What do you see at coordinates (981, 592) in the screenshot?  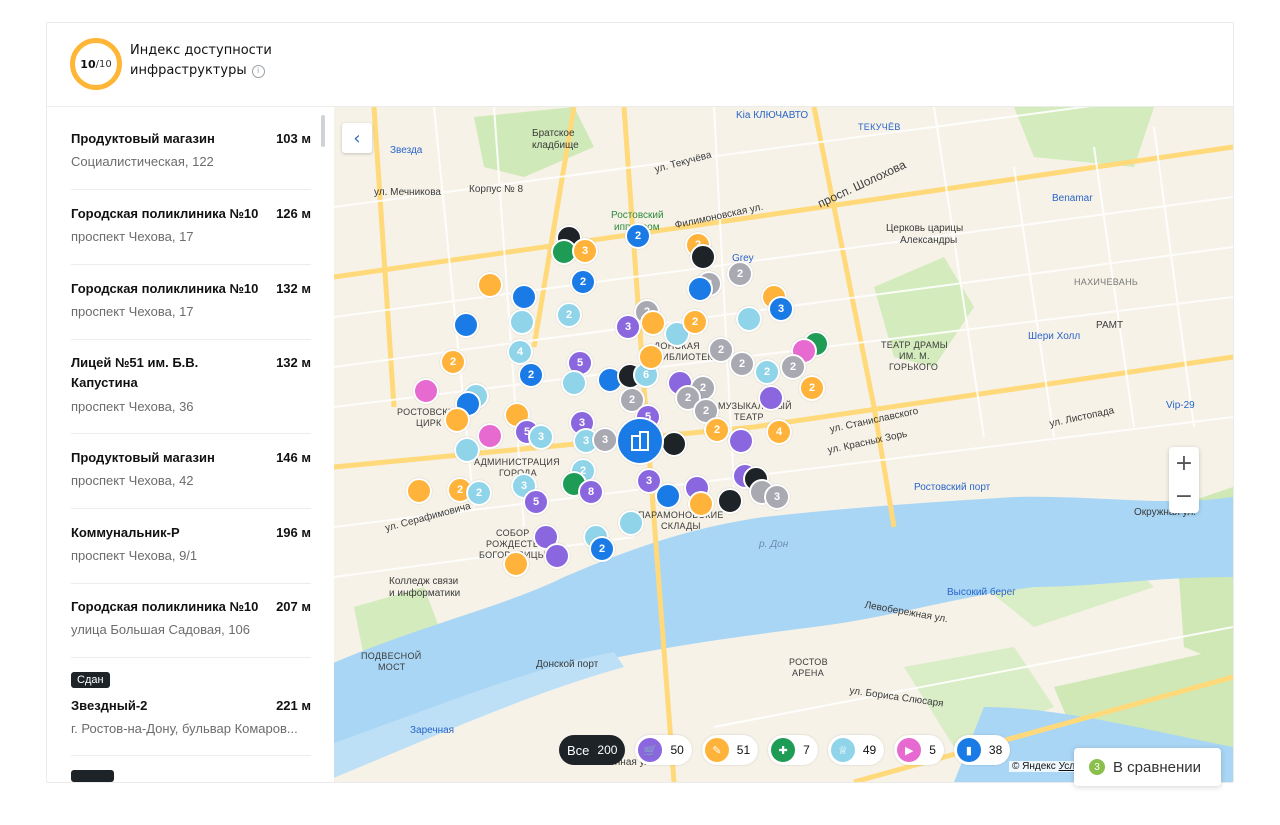 I see `map-label-vysokiy: Высокий берег` at bounding box center [981, 592].